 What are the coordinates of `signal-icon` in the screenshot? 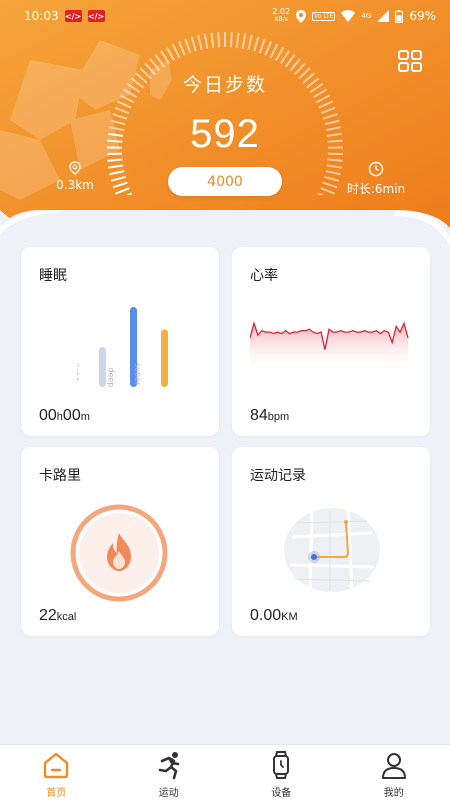 It's located at (383, 16).